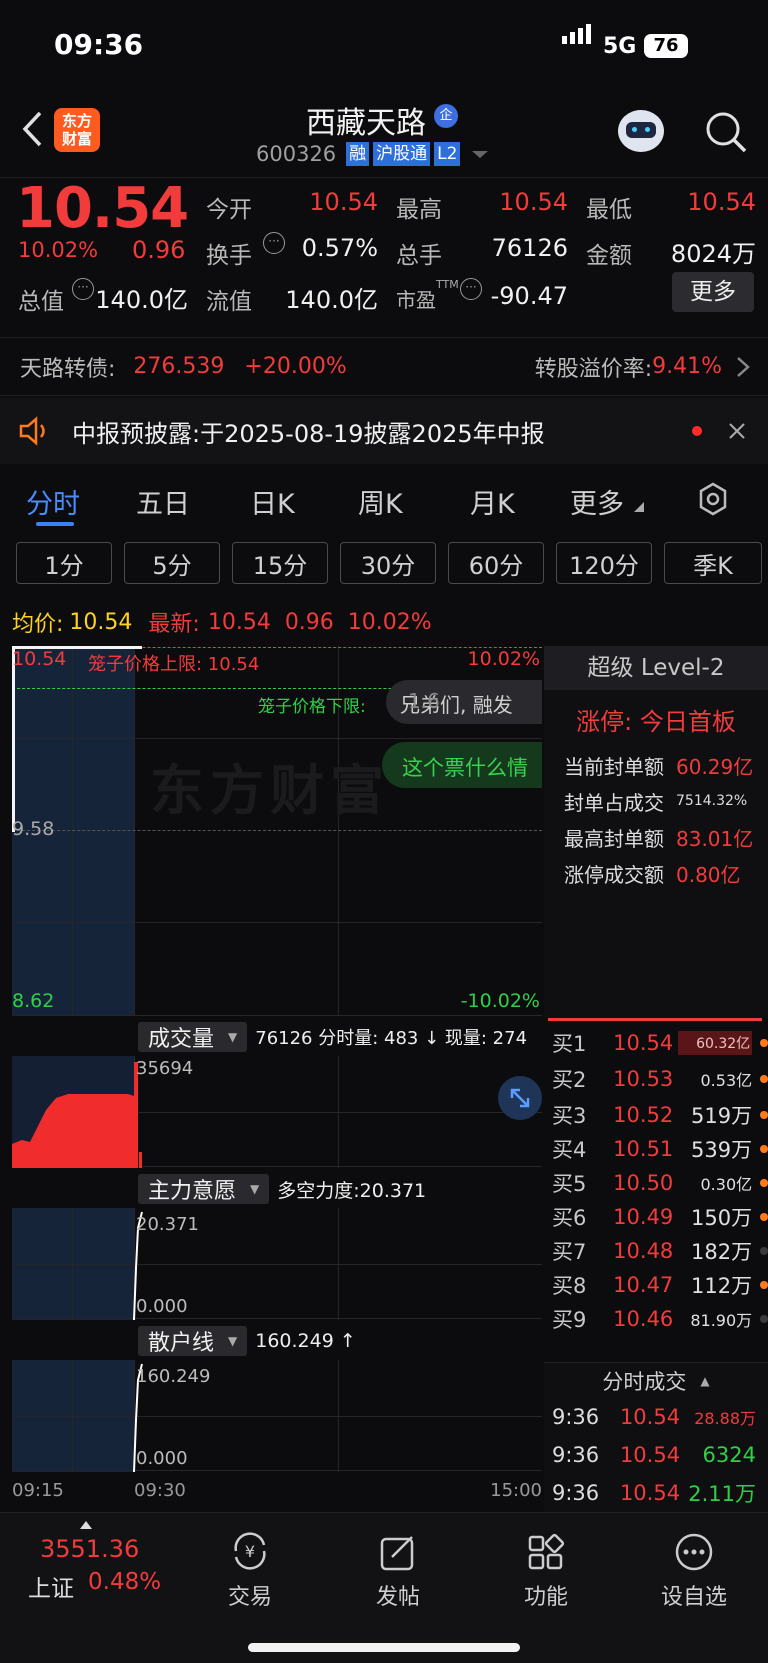 This screenshot has width=768, height=1663. I want to click on search-icon, so click(726, 132).